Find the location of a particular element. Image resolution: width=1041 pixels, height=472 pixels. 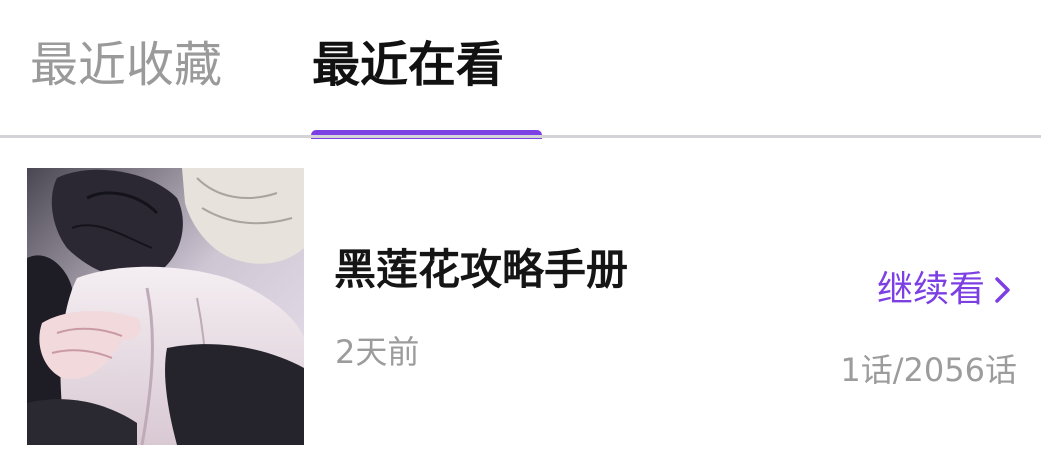

comic-title: 黑莲花攻略手册 is located at coordinates (481, 269).